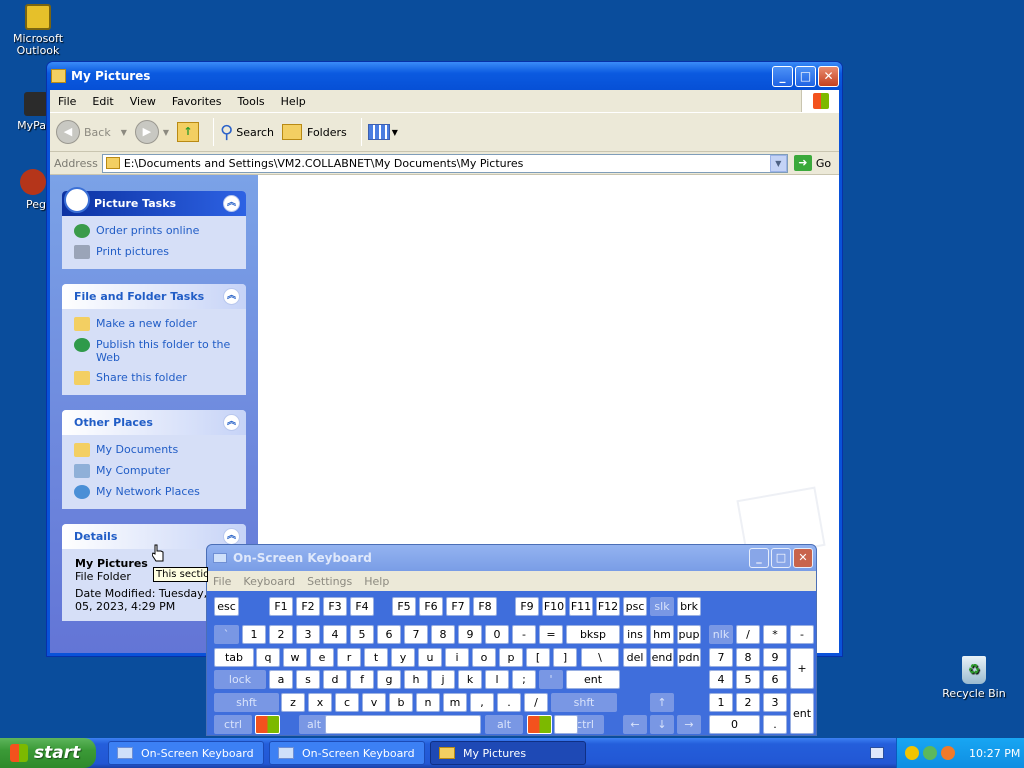  Describe the element at coordinates (154, 296) in the screenshot. I see `panel-header: File and Folder Tasks ︽` at that location.